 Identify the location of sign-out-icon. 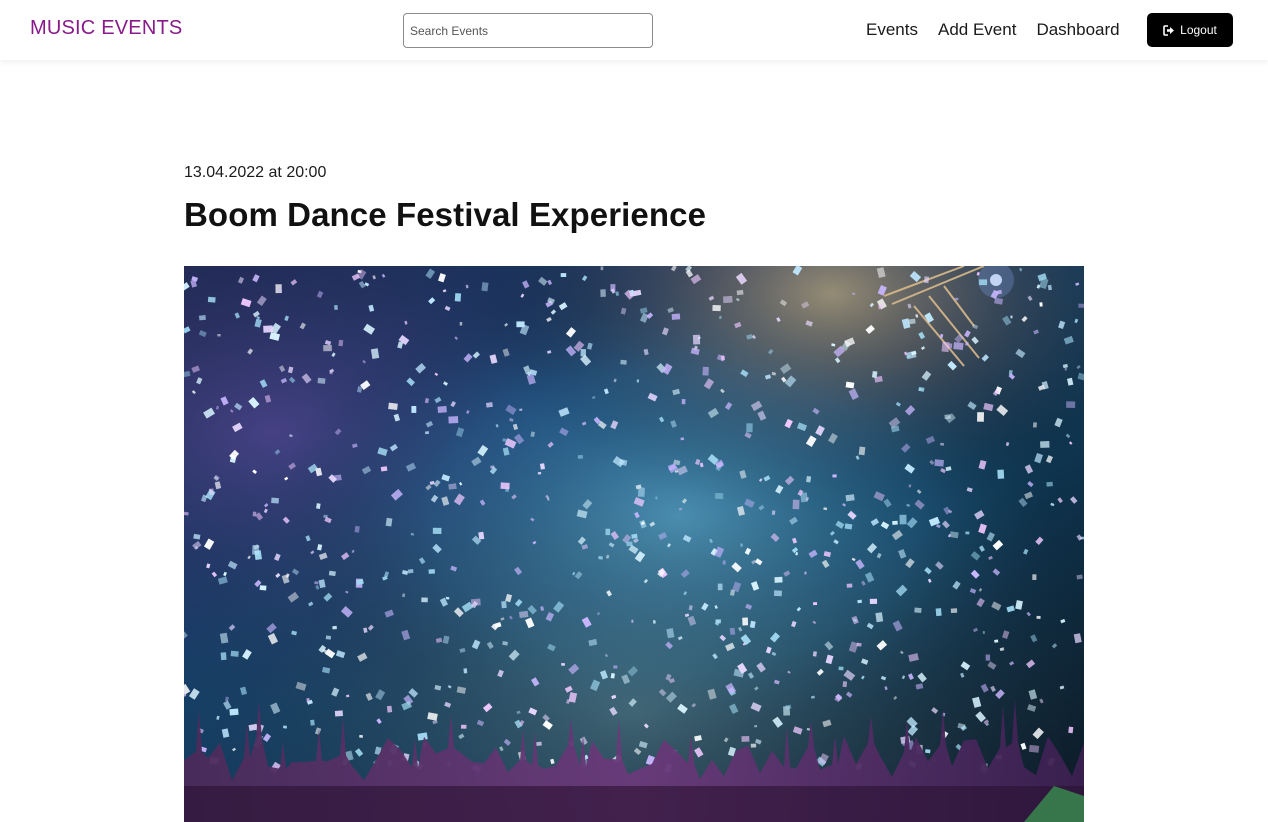
(1169, 30).